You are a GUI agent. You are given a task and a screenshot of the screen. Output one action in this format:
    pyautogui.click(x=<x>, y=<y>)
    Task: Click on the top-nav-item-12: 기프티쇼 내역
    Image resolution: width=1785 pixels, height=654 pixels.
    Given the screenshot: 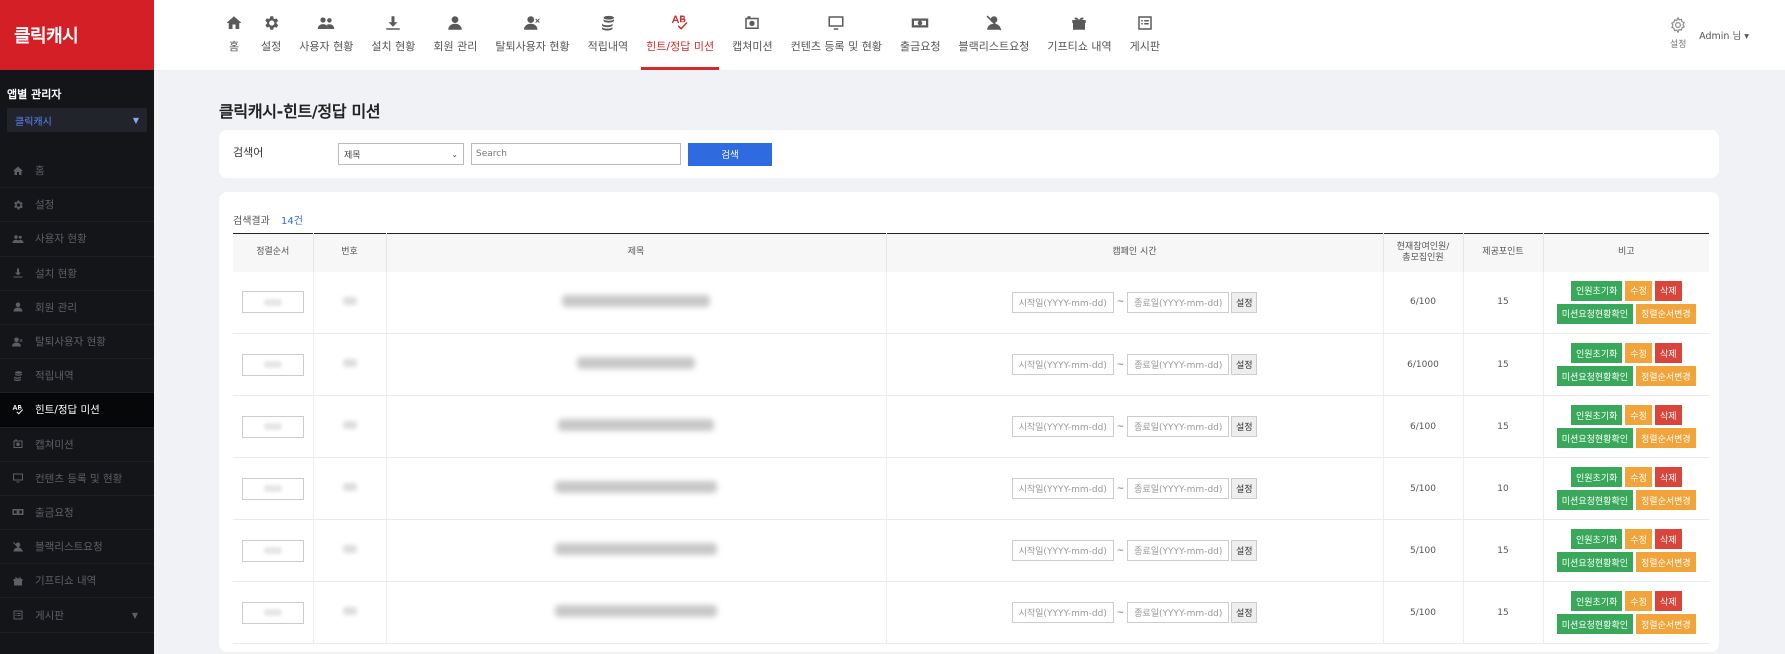 What is the action you would take?
    pyautogui.click(x=1079, y=35)
    